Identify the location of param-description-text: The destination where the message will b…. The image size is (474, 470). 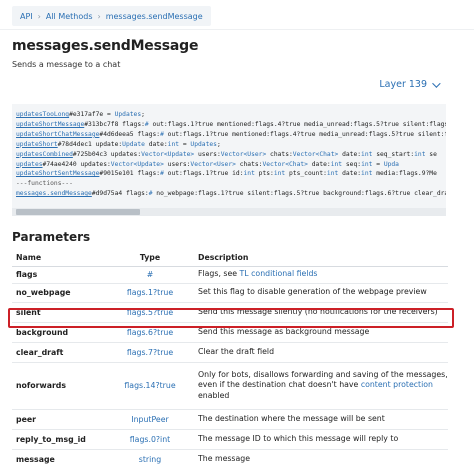
(291, 418).